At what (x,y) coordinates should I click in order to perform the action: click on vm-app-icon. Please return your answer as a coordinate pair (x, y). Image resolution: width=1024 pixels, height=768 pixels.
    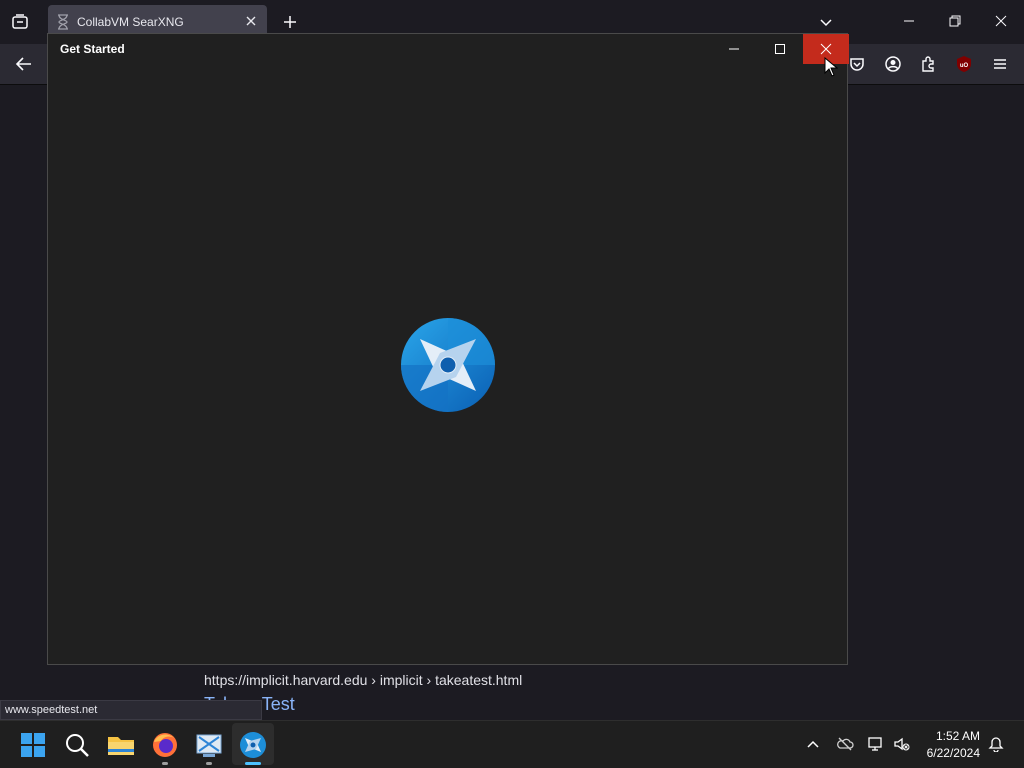
    Looking at the image, I should click on (209, 745).